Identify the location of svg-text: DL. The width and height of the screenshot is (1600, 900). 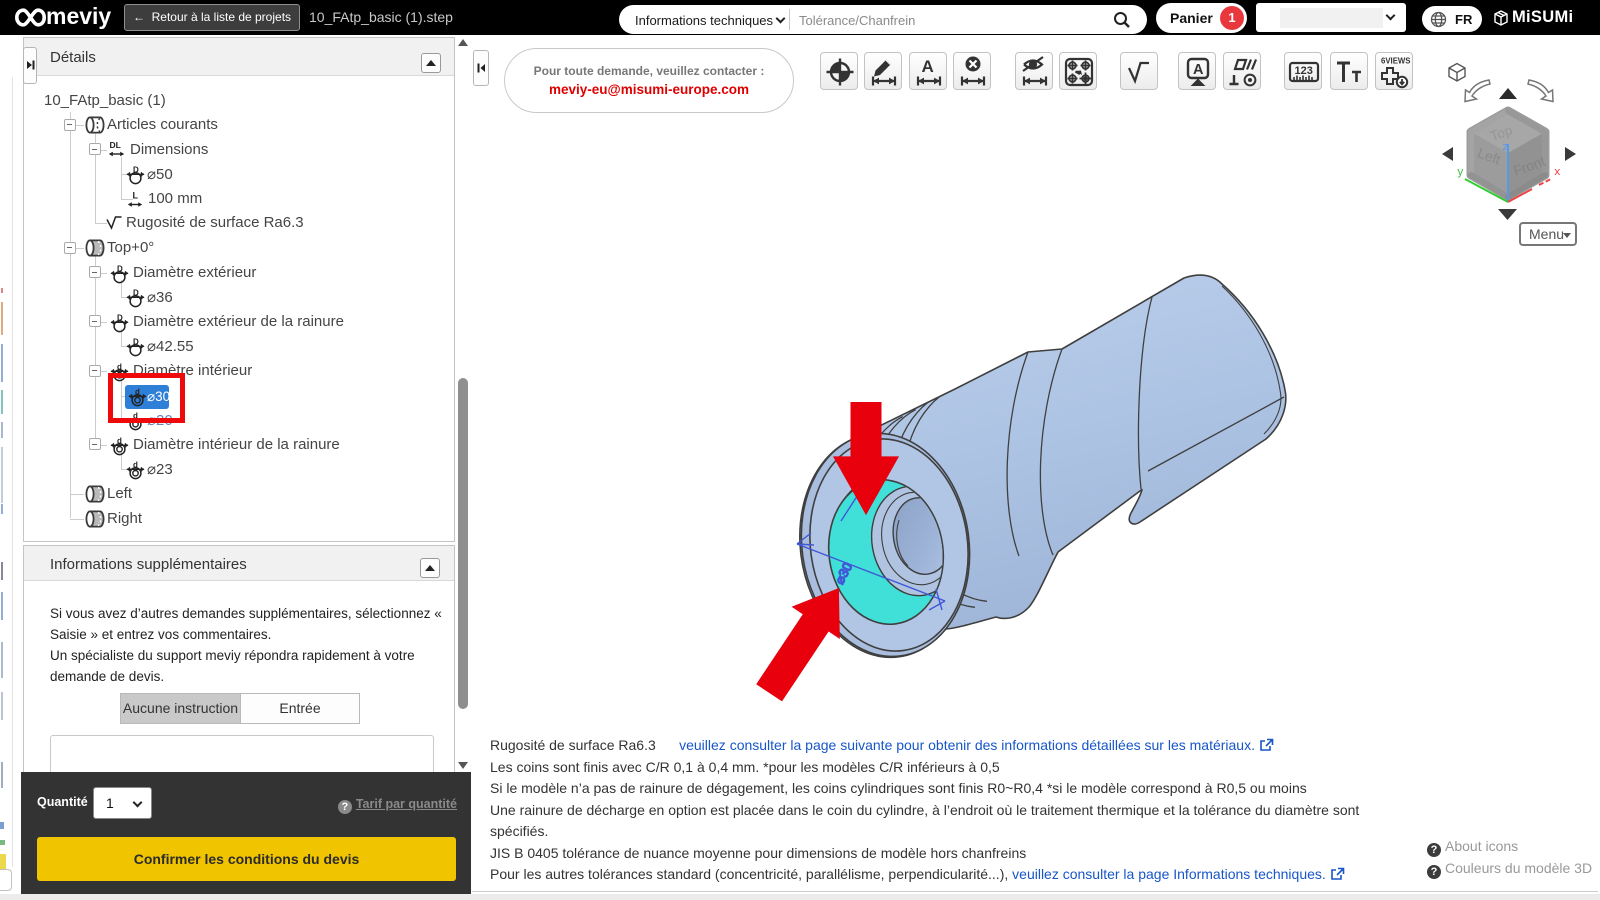
(115, 145).